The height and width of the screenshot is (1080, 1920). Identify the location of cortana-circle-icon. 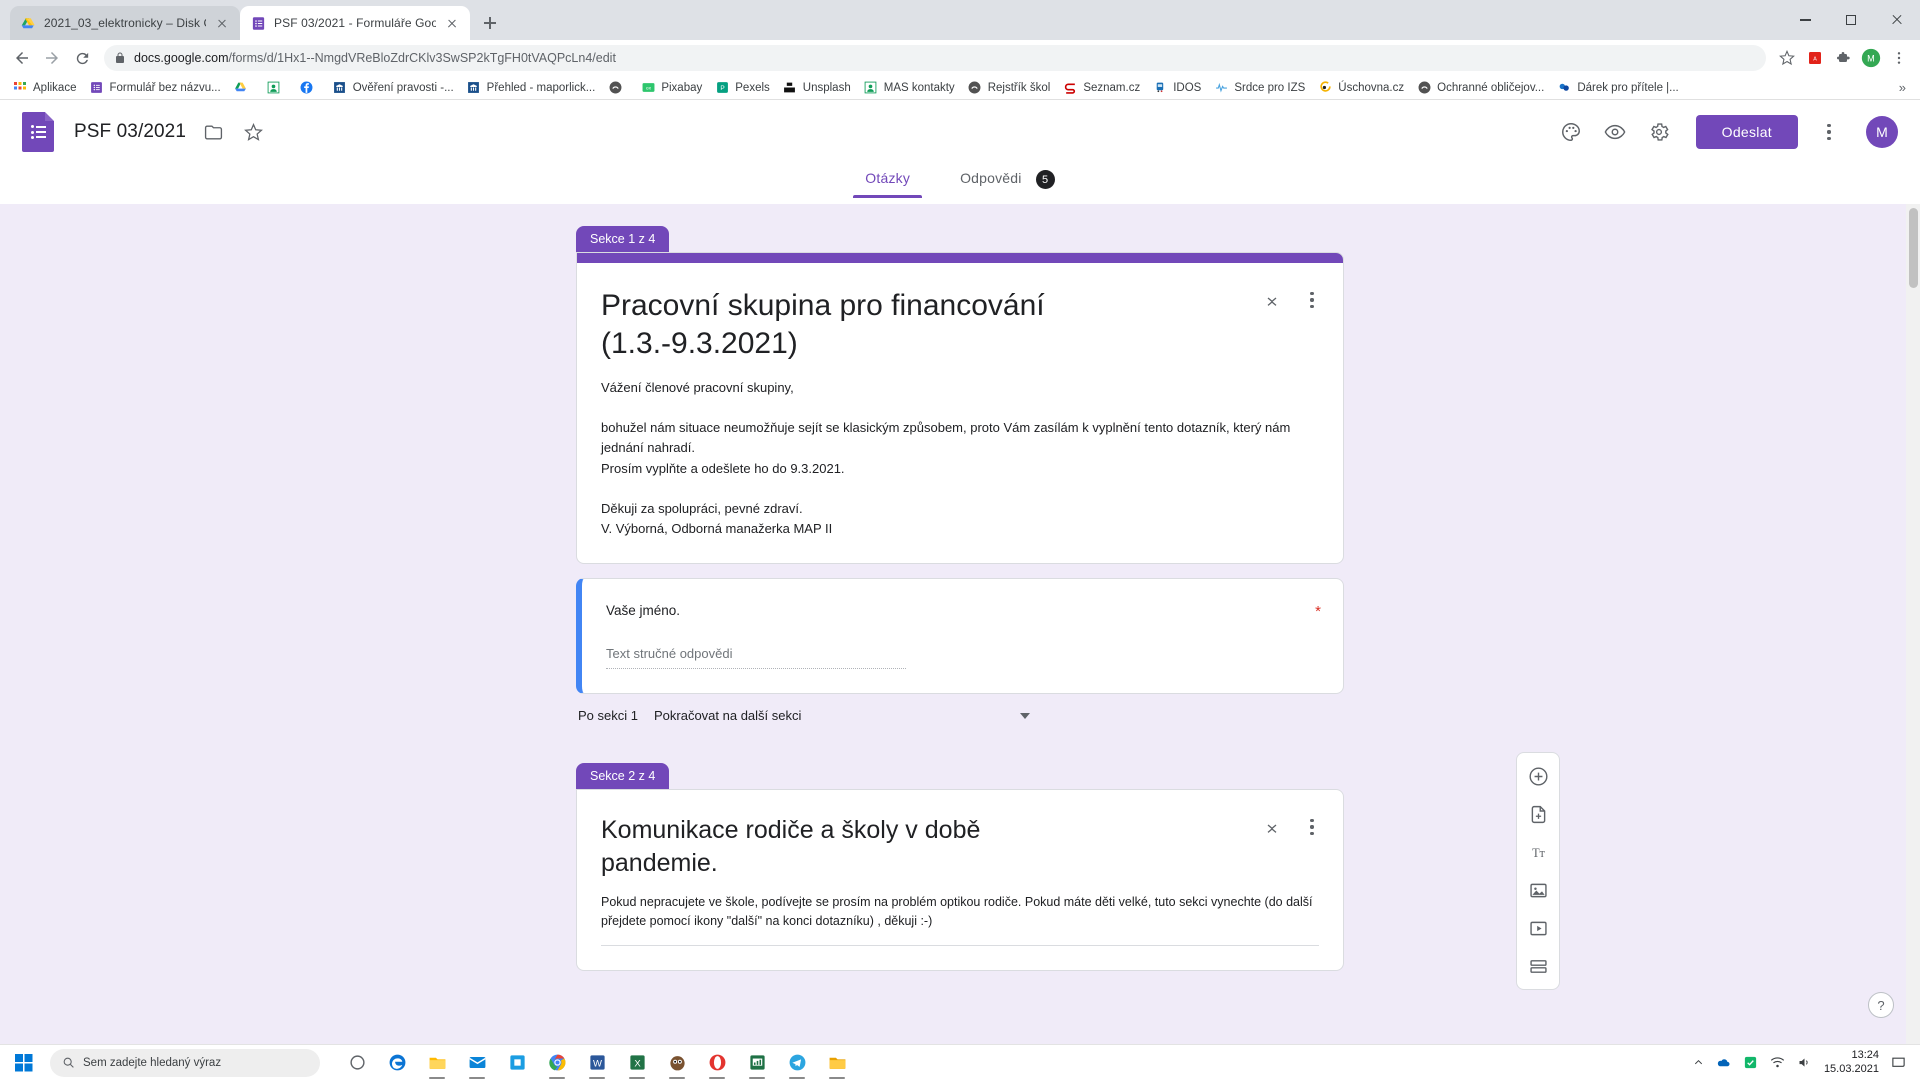
(357, 1062).